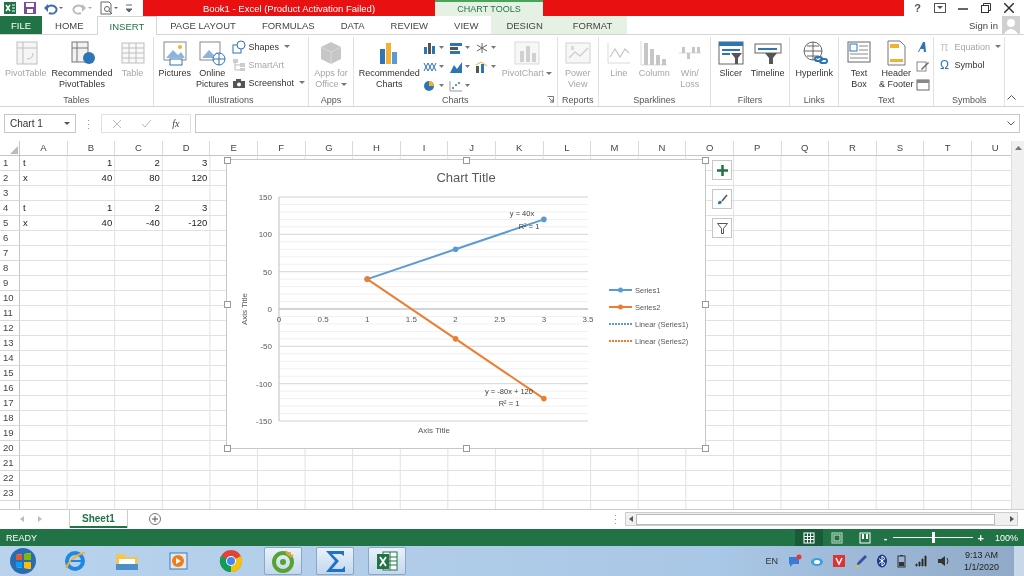 Image resolution: width=1024 pixels, height=576 pixels. Describe the element at coordinates (69, 25) in the screenshot. I see `ribbon-tab: HOME` at that location.